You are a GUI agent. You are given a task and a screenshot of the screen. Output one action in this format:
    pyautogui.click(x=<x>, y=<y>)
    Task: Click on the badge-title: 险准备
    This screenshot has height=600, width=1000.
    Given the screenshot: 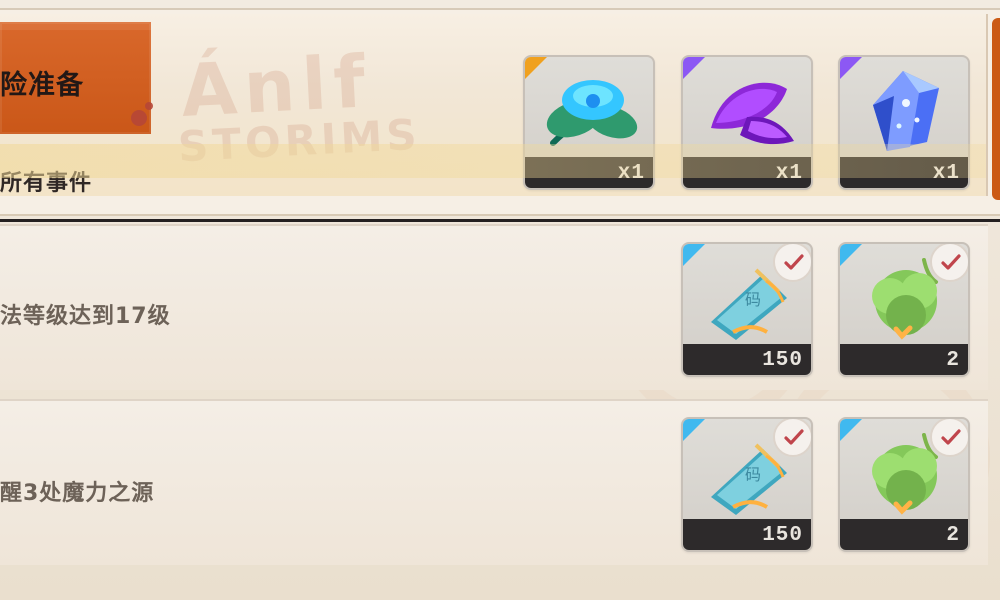 What is the action you would take?
    pyautogui.click(x=42, y=85)
    